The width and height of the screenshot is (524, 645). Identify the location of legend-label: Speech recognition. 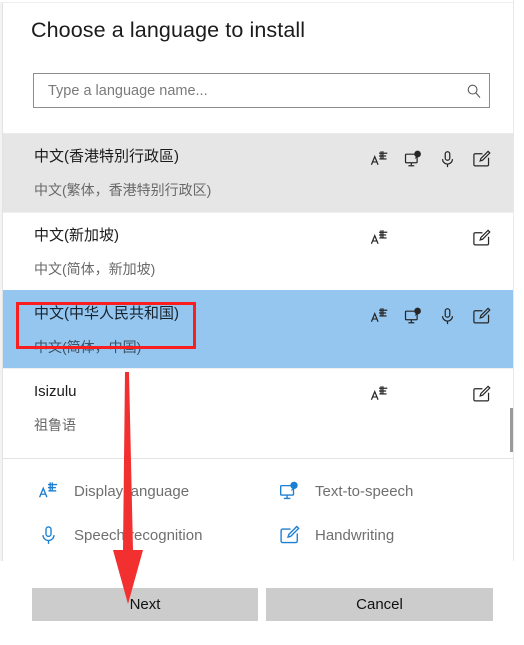
(138, 535).